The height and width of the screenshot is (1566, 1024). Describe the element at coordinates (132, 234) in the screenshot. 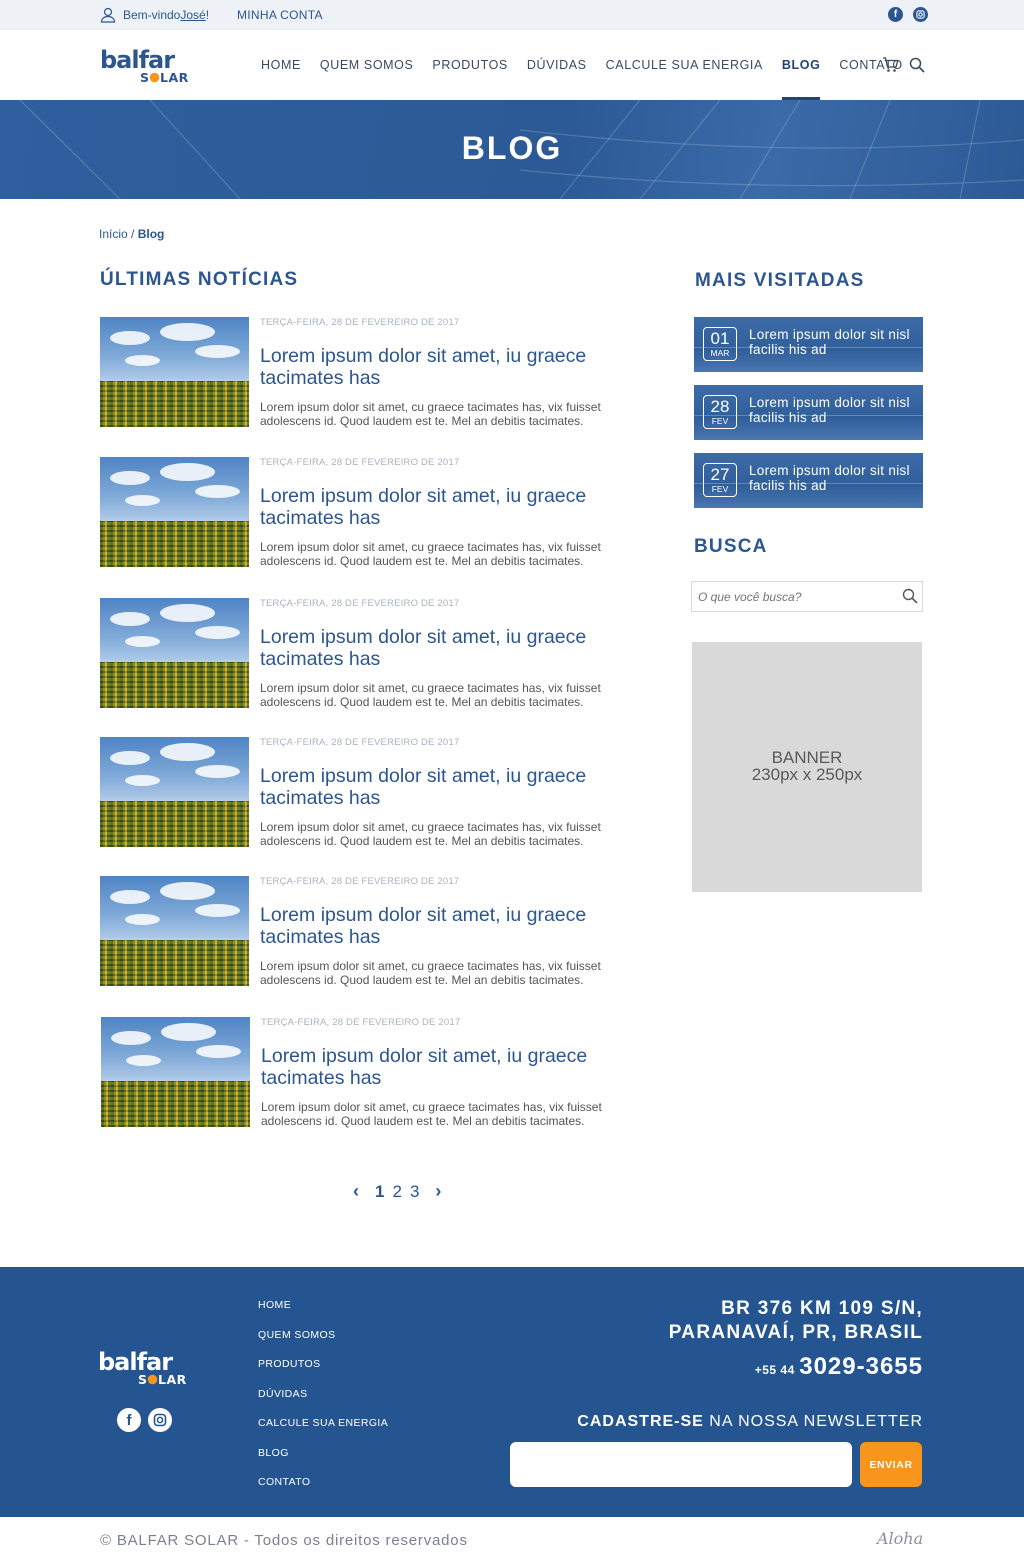

I see `breadcrumb: Início / Blog` at that location.